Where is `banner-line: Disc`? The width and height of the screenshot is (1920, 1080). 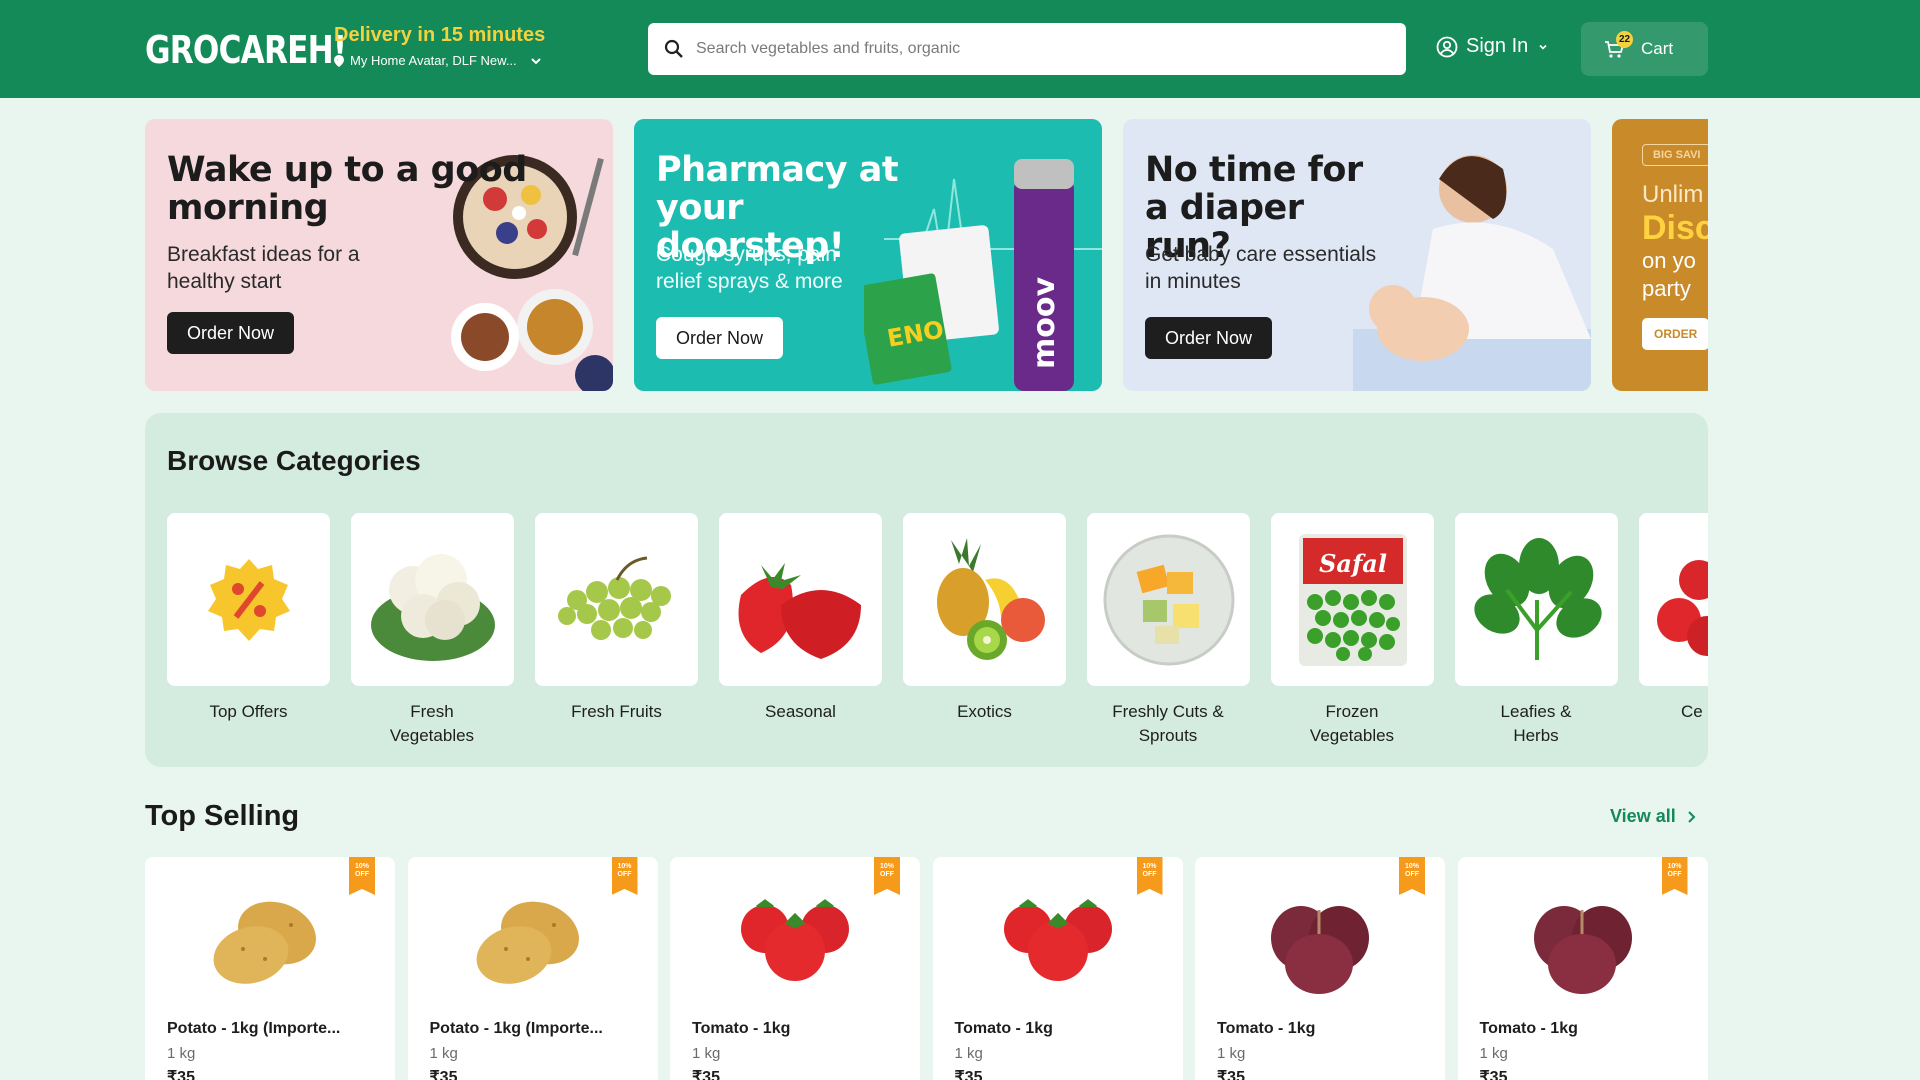
banner-line: Disc is located at coordinates (1675, 228).